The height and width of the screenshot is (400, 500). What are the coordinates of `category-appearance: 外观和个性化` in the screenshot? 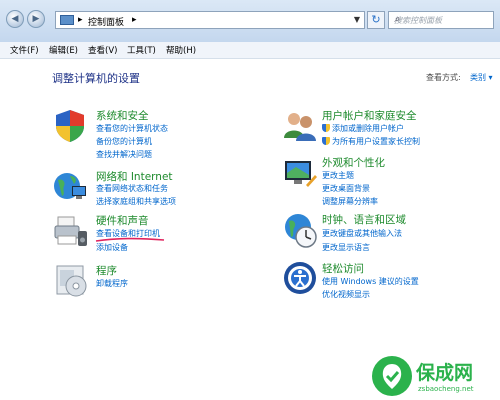 It's located at (353, 162).